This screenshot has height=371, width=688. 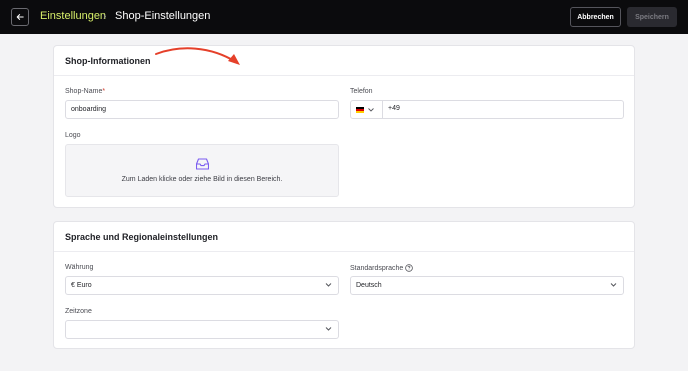 What do you see at coordinates (361, 91) in the screenshot?
I see `phone-label: Telefon` at bounding box center [361, 91].